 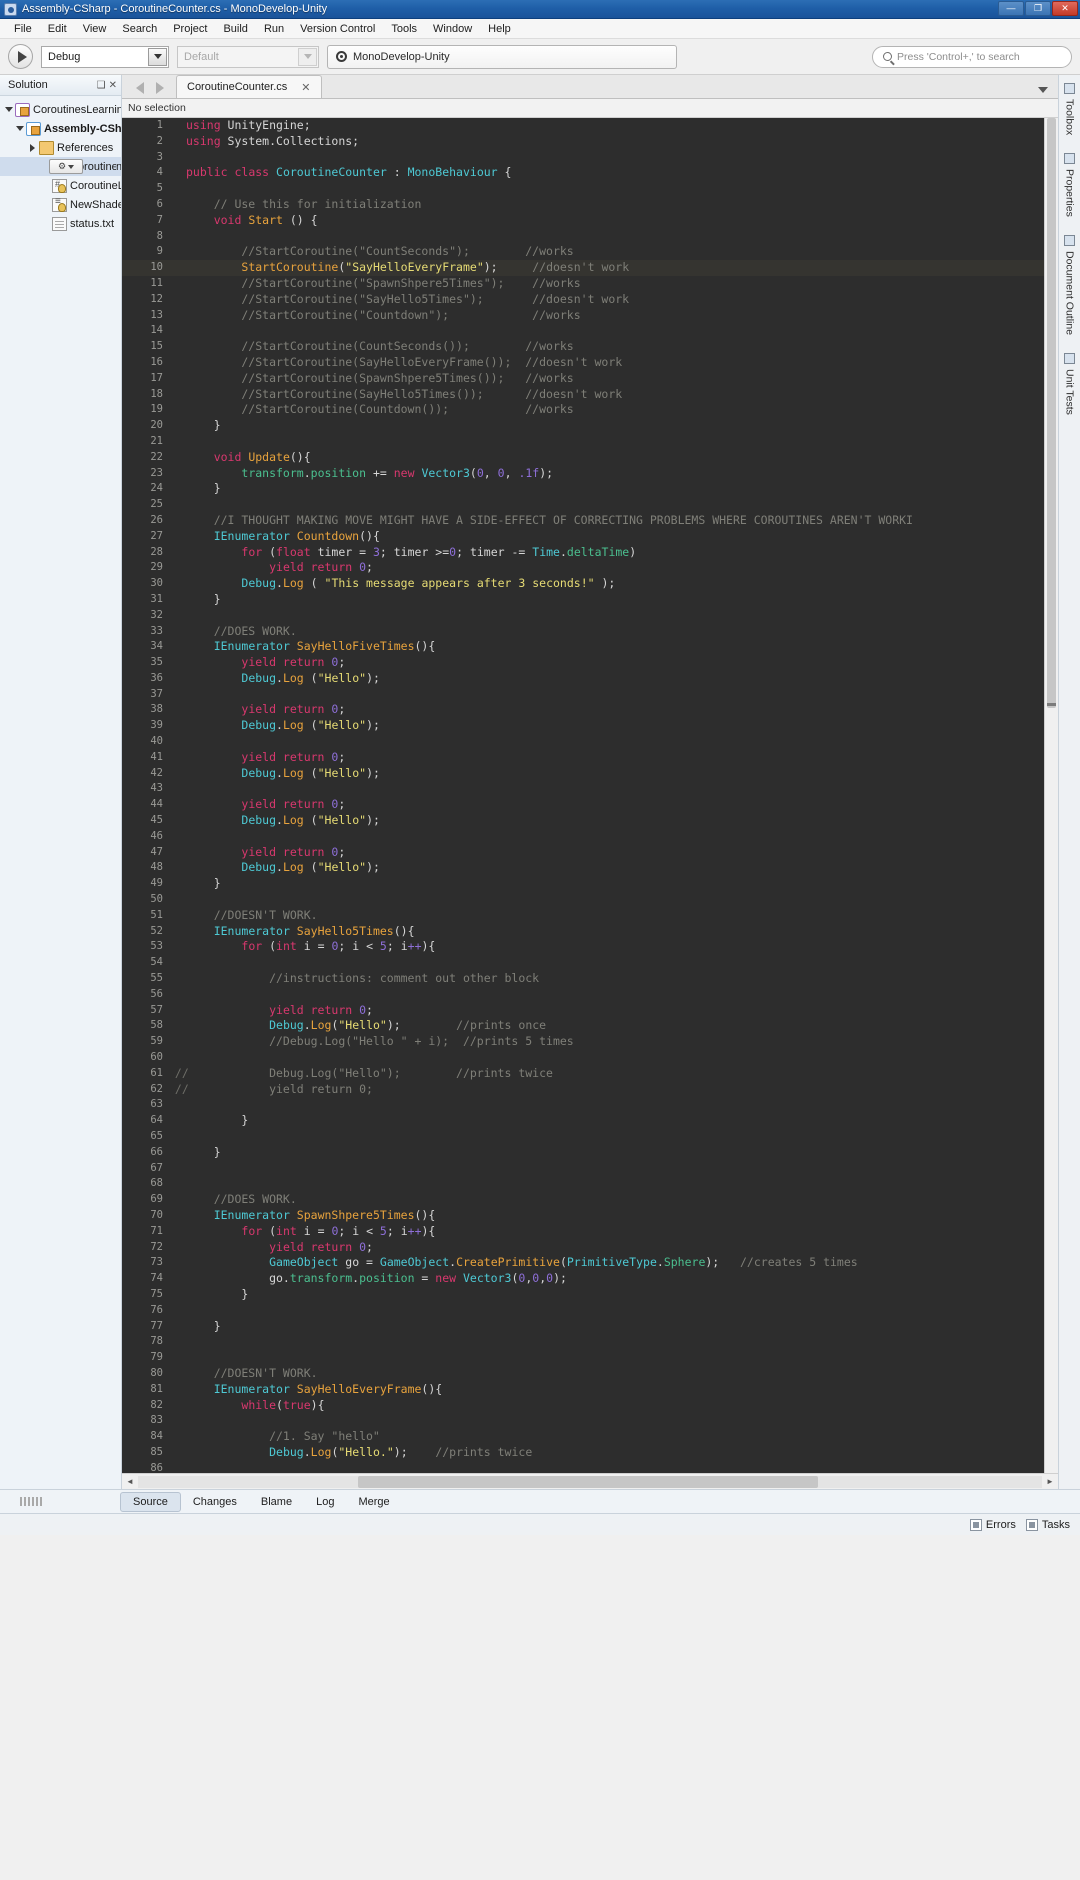 What do you see at coordinates (1051, 795) in the screenshot?
I see `editor-vertical-scrollbar` at bounding box center [1051, 795].